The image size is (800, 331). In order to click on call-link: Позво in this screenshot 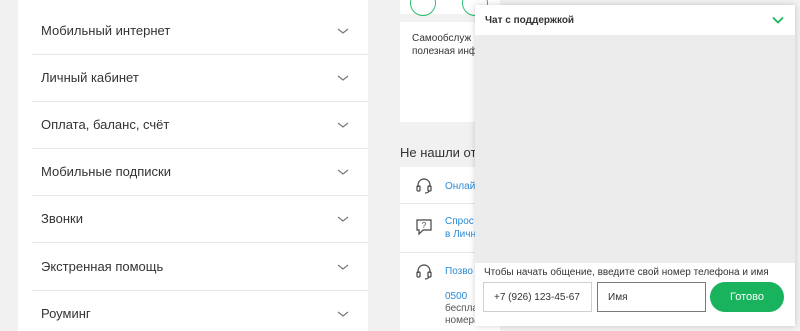, I will do `click(459, 271)`.